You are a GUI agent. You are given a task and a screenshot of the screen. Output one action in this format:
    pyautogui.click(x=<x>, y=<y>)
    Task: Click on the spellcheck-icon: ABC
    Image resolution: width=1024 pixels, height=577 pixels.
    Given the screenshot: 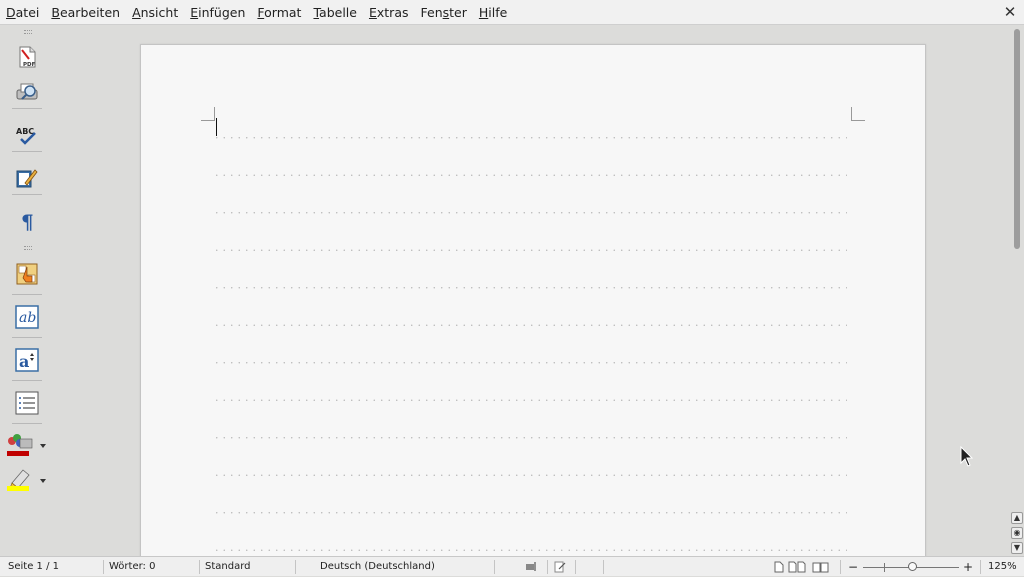 What is the action you would take?
    pyautogui.click(x=26, y=136)
    